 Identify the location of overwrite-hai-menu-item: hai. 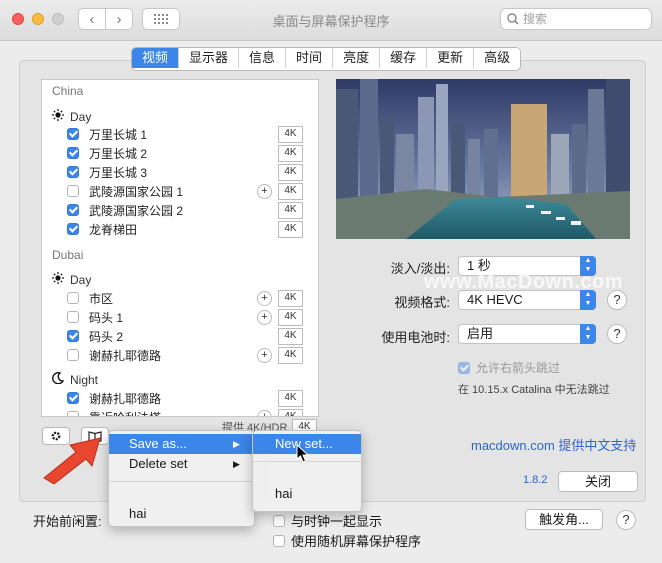
(283, 494).